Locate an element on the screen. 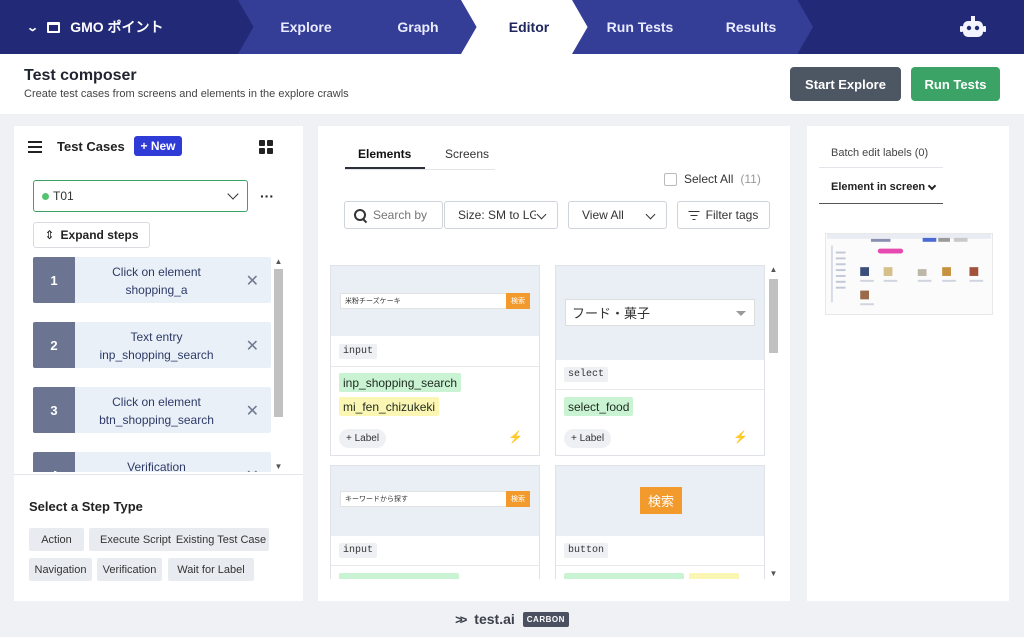  step-type-title: Select a Step Type is located at coordinates (86, 506).